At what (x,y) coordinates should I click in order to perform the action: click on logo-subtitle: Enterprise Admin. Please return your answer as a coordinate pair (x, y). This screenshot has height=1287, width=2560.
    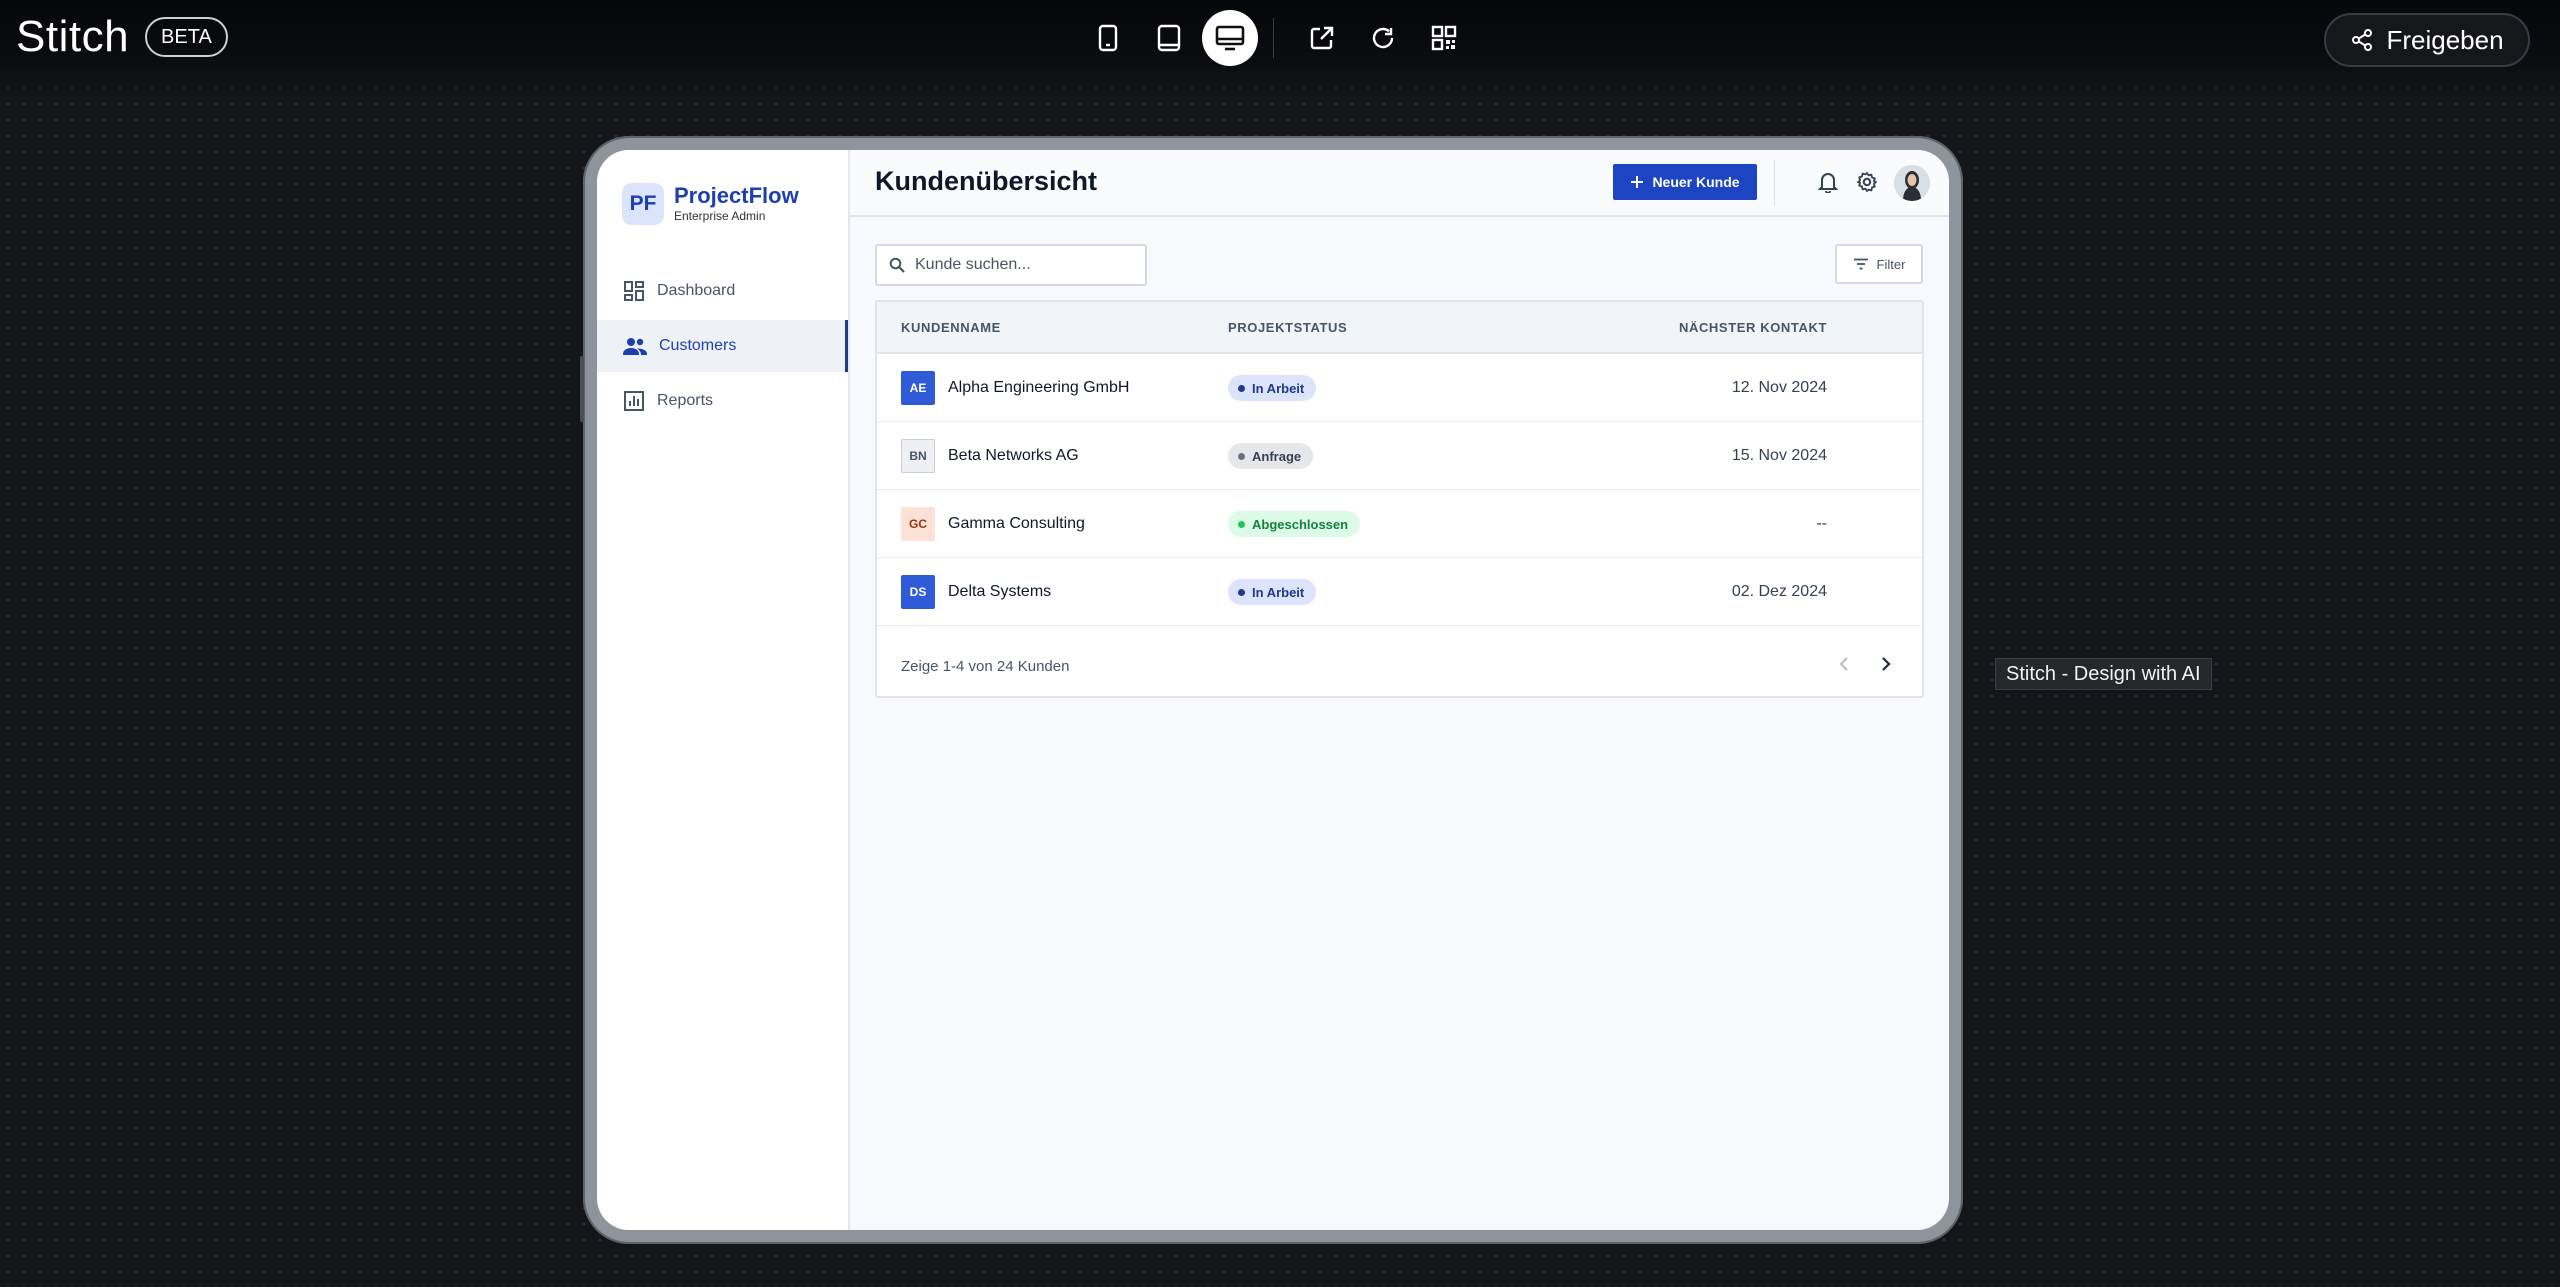
    Looking at the image, I should click on (720, 216).